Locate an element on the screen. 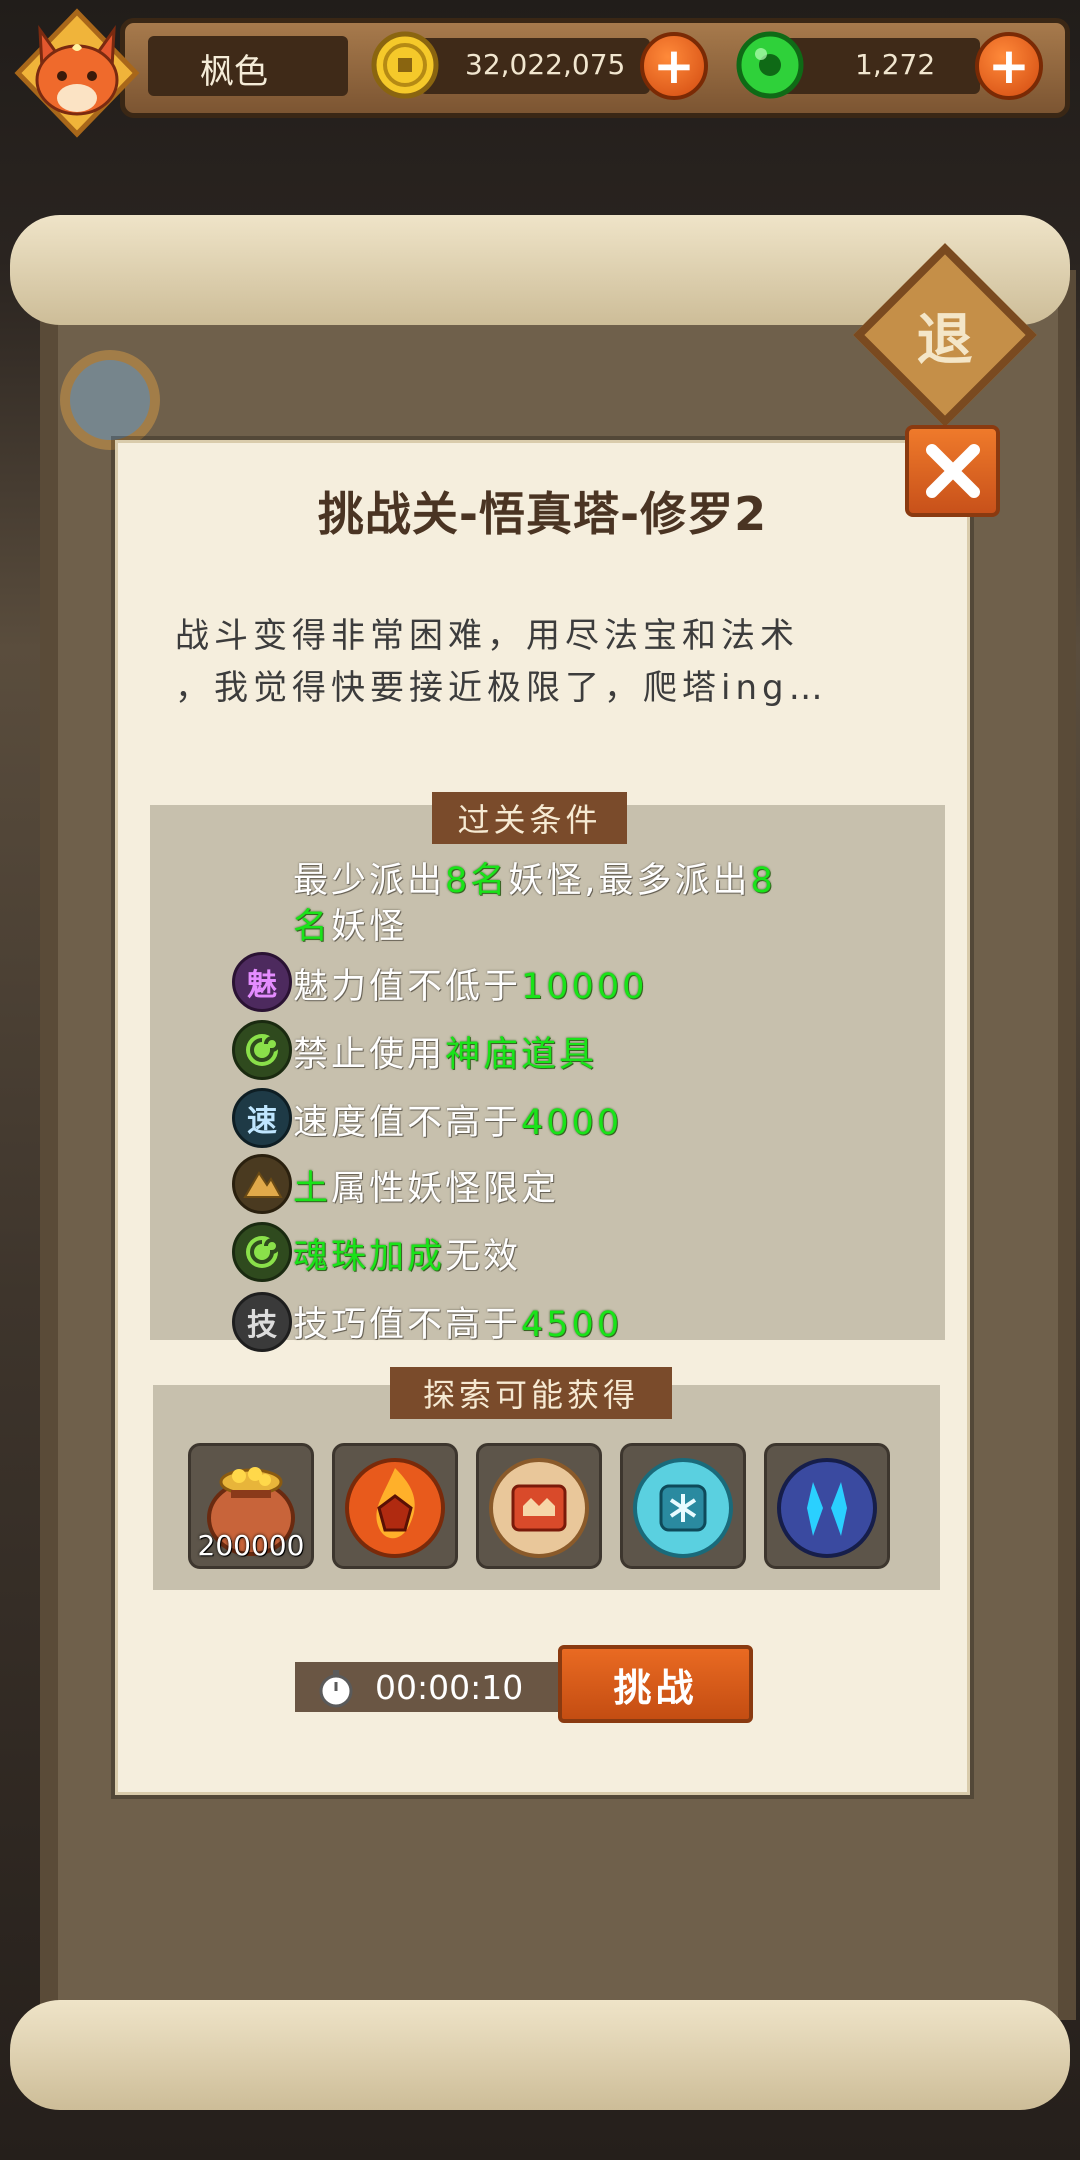 This screenshot has width=1080, height=2160. reward-quantity: 200000 is located at coordinates (251, 1545).